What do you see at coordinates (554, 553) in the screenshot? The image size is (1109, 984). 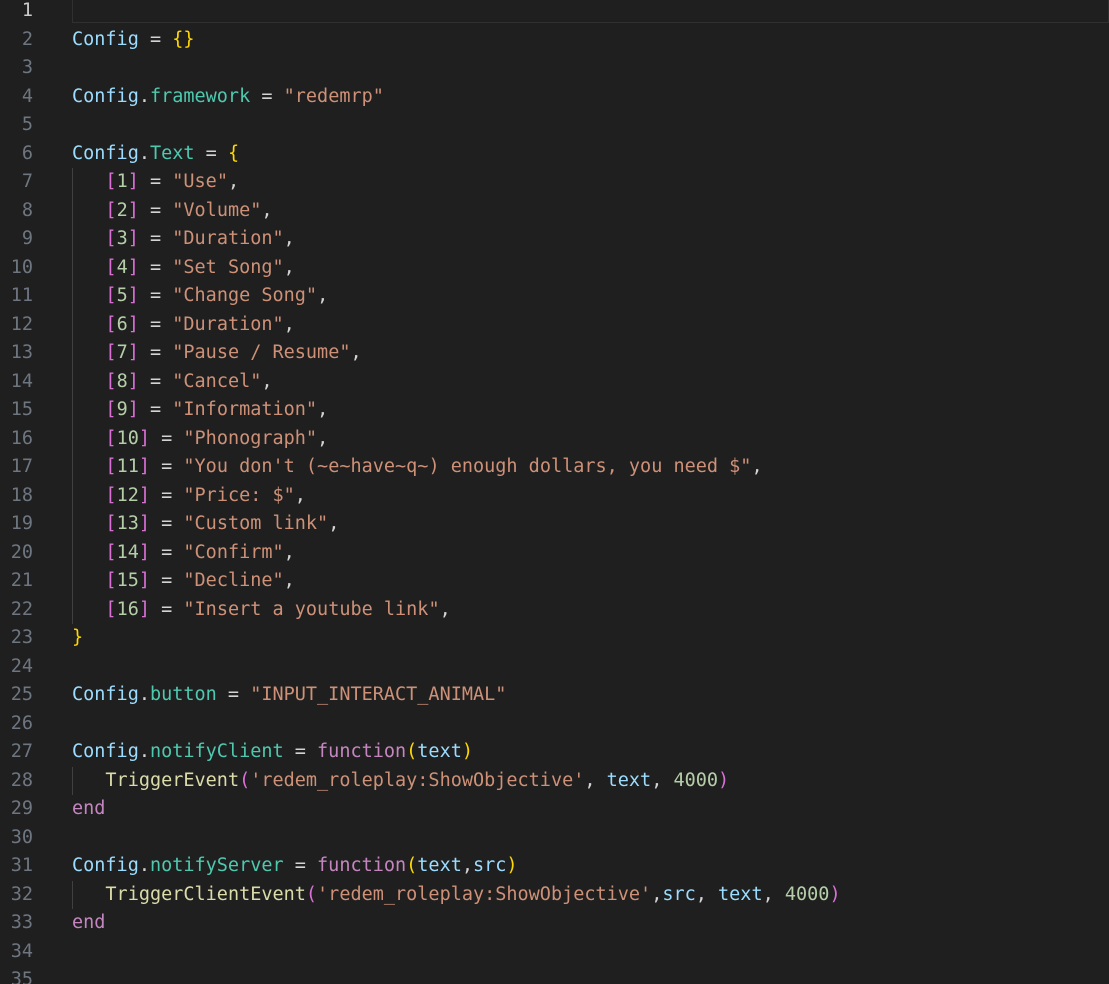 I see `code-line: 20 [14] = "Confirm",` at bounding box center [554, 553].